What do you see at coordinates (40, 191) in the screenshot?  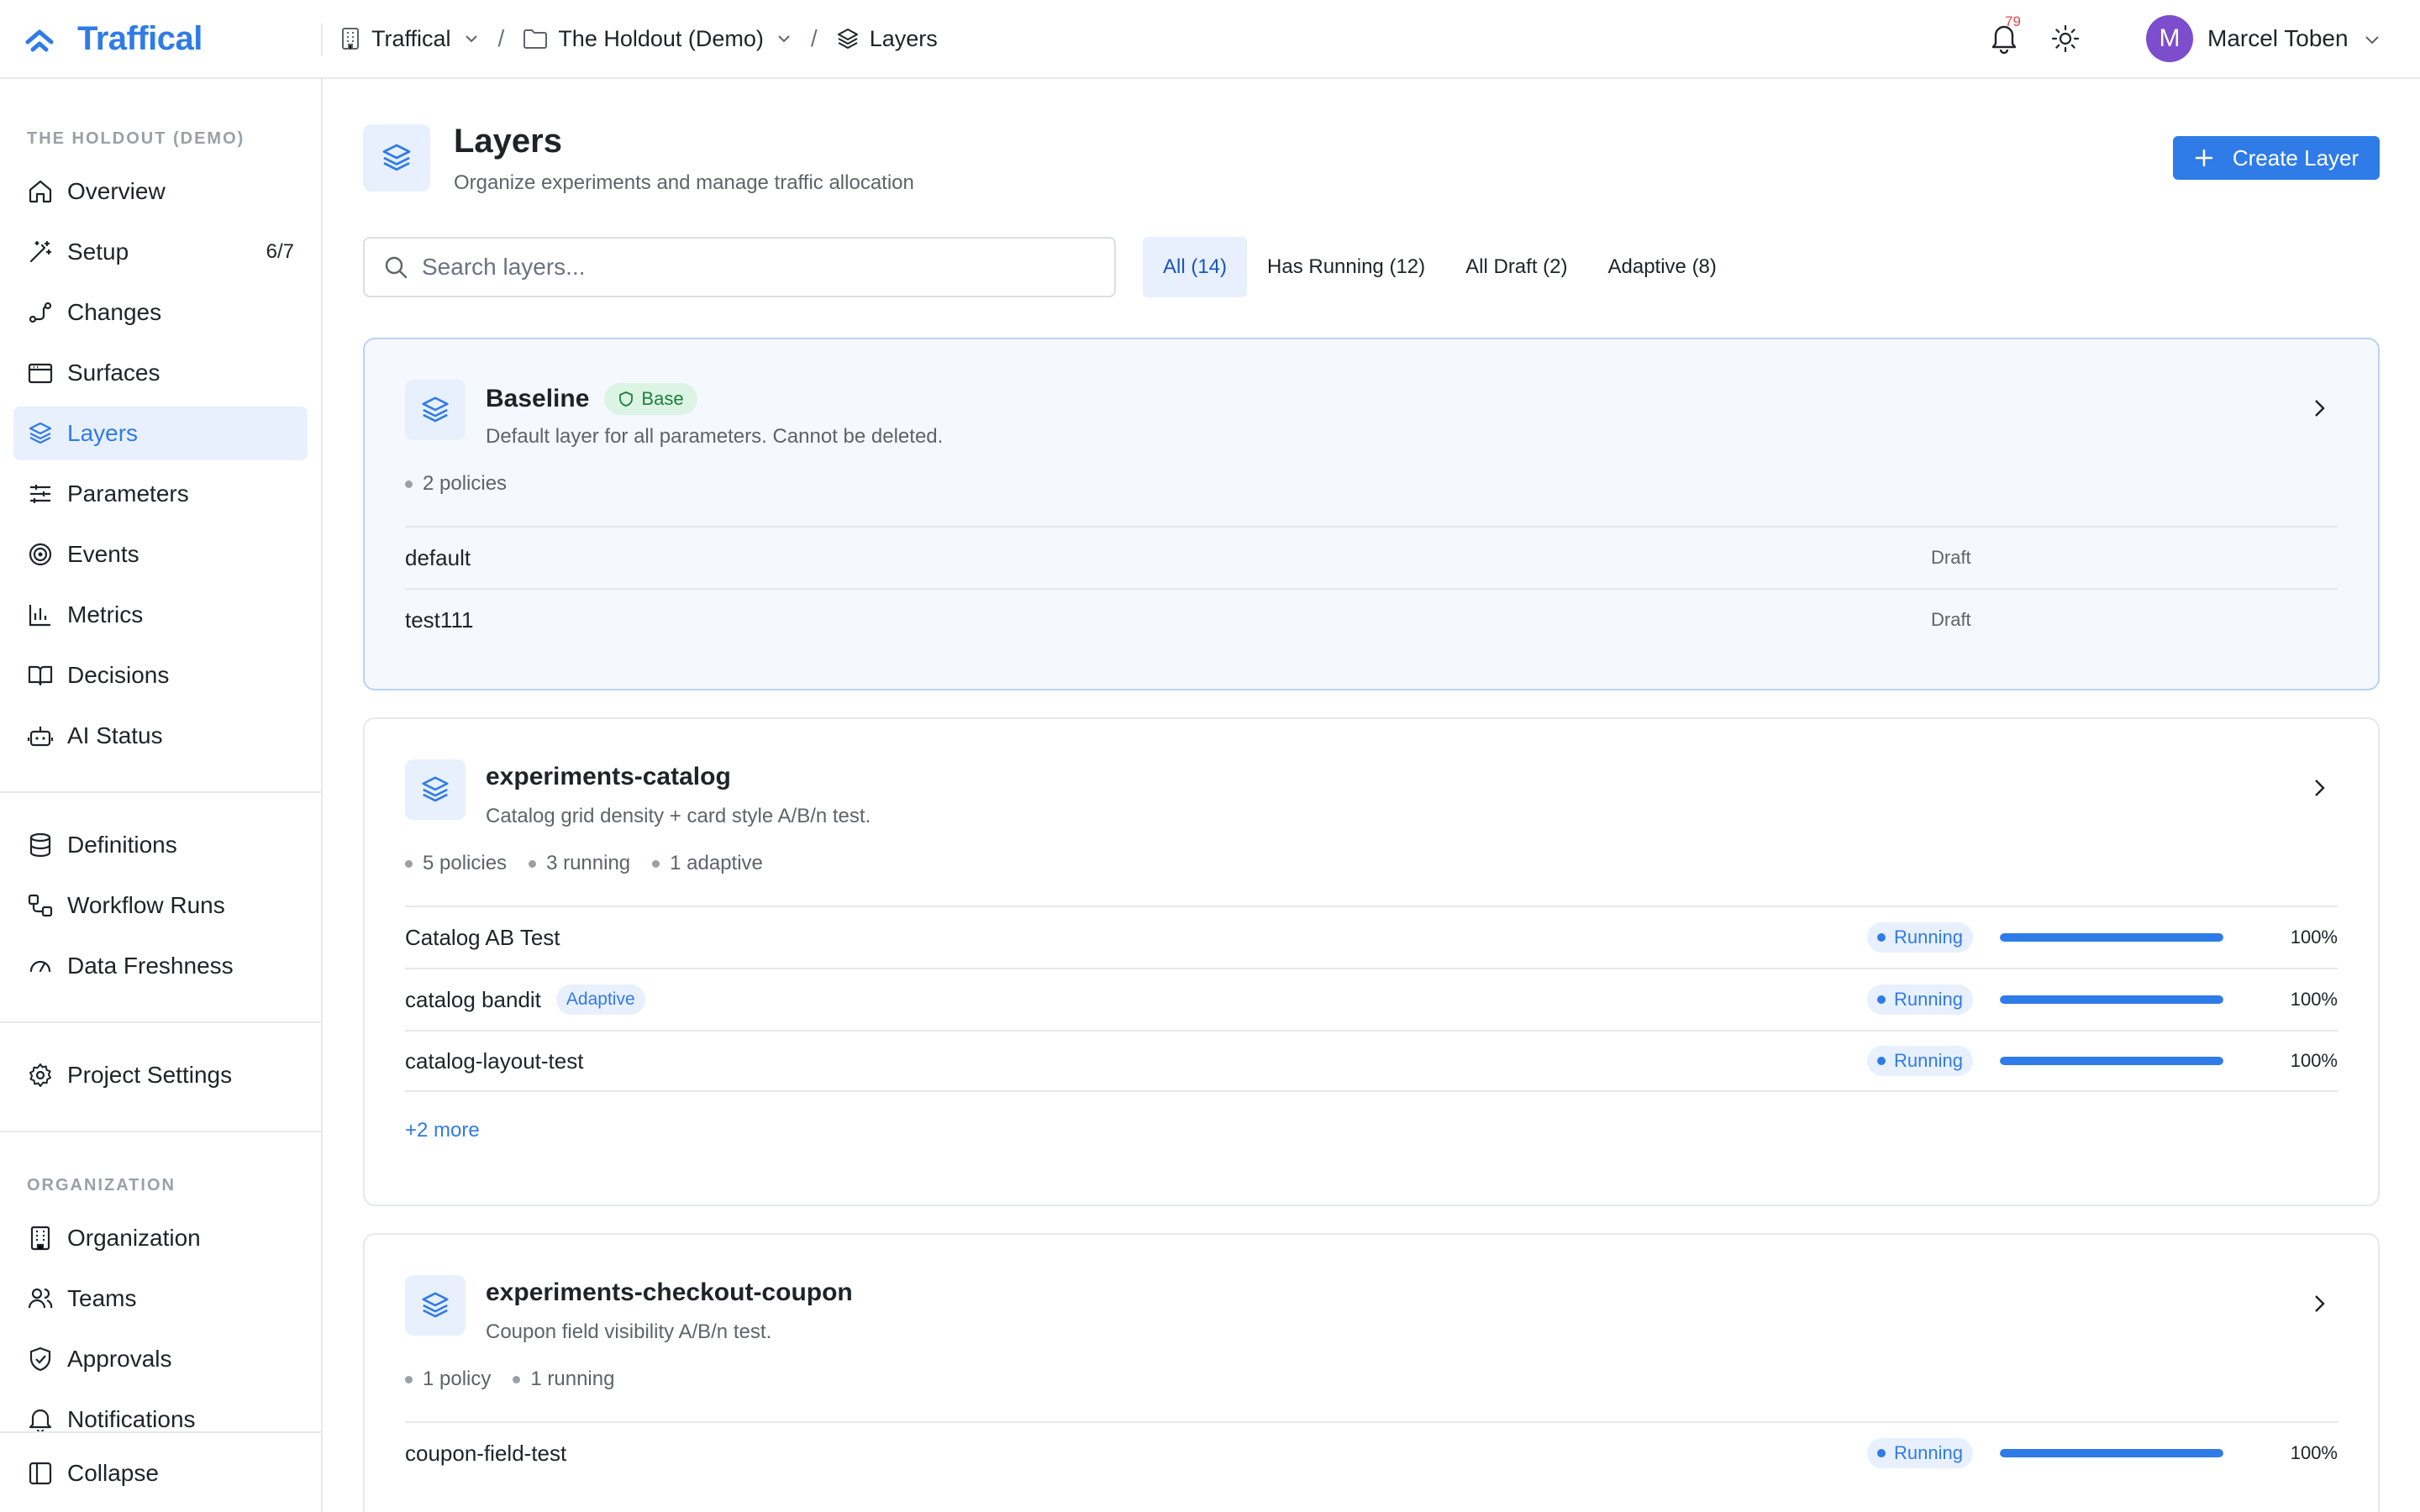 I see `home-icon` at bounding box center [40, 191].